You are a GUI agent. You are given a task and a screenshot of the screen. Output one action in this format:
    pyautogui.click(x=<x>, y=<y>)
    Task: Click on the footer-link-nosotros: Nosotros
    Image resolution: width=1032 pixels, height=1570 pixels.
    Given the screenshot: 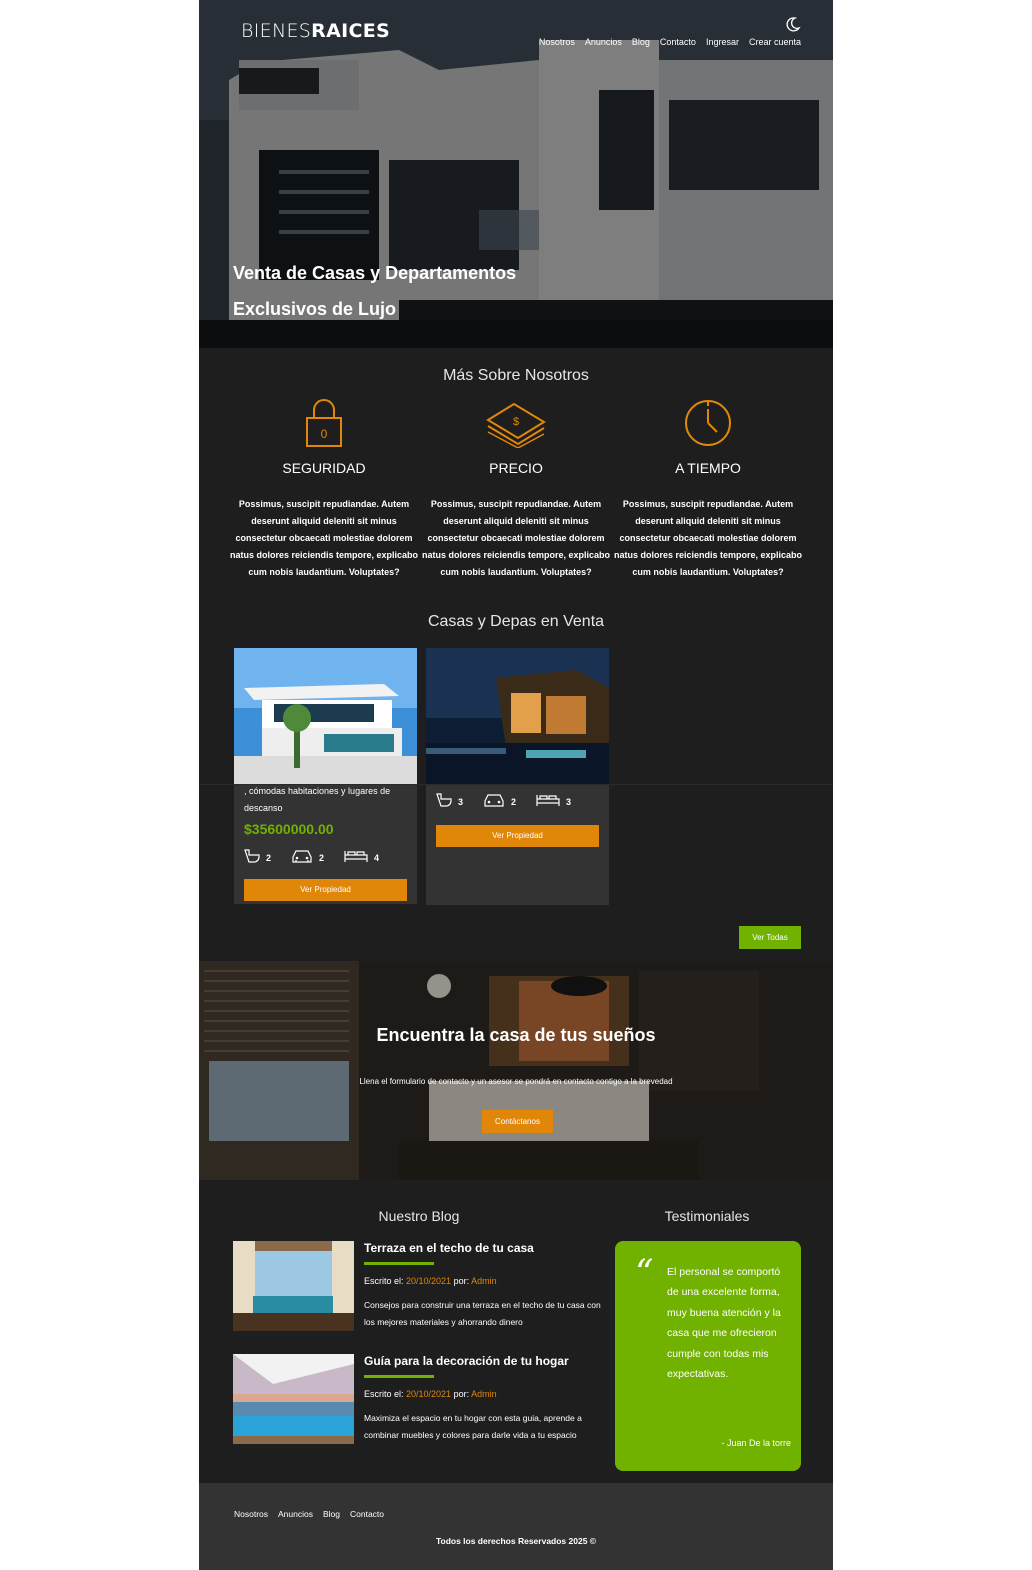 What is the action you would take?
    pyautogui.click(x=251, y=1514)
    